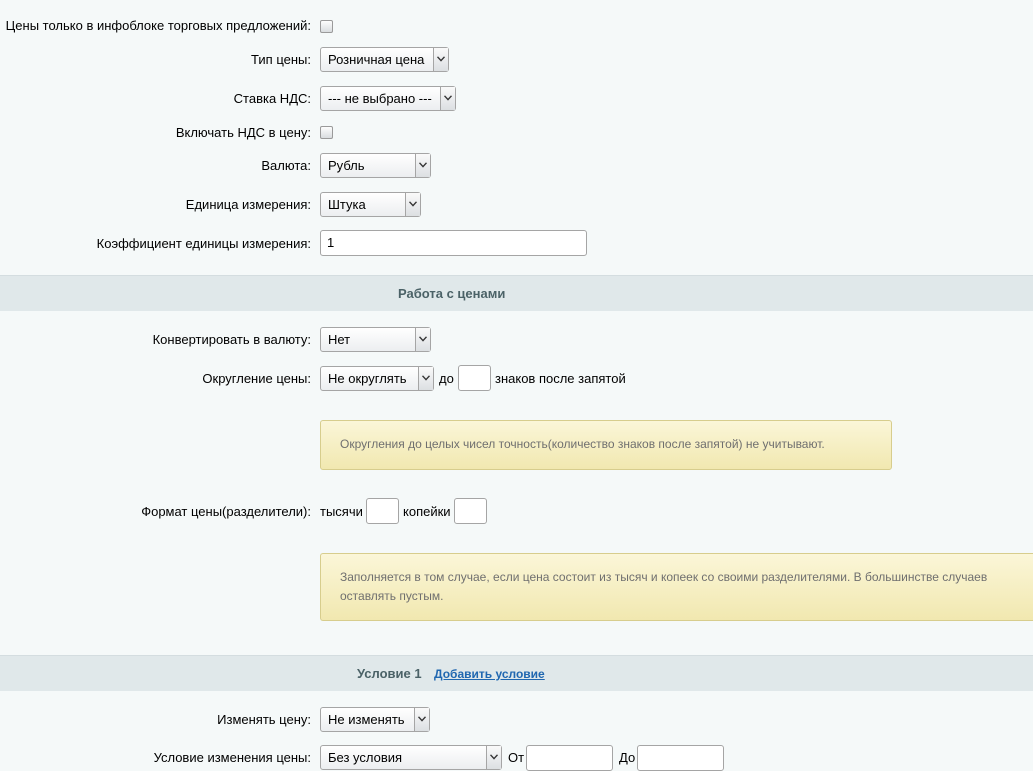 Image resolution: width=1033 pixels, height=771 pixels. Describe the element at coordinates (326, 26) in the screenshot. I see `offers-only-checkbox` at that location.